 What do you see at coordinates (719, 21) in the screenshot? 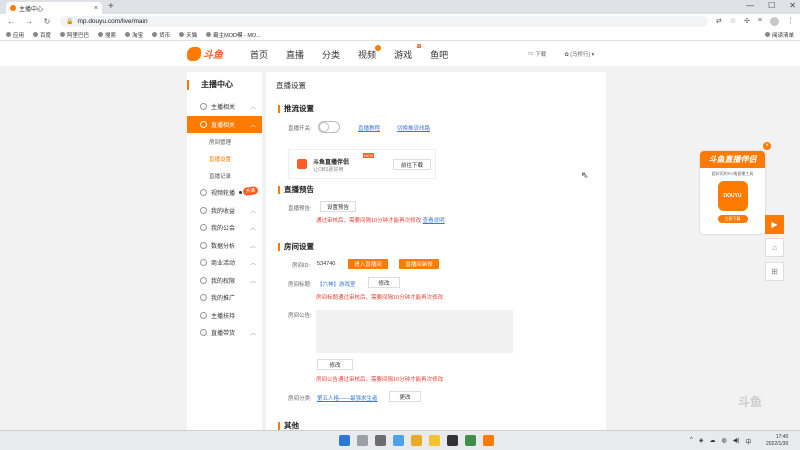
I see `translate-icon: ⇄` at bounding box center [719, 21].